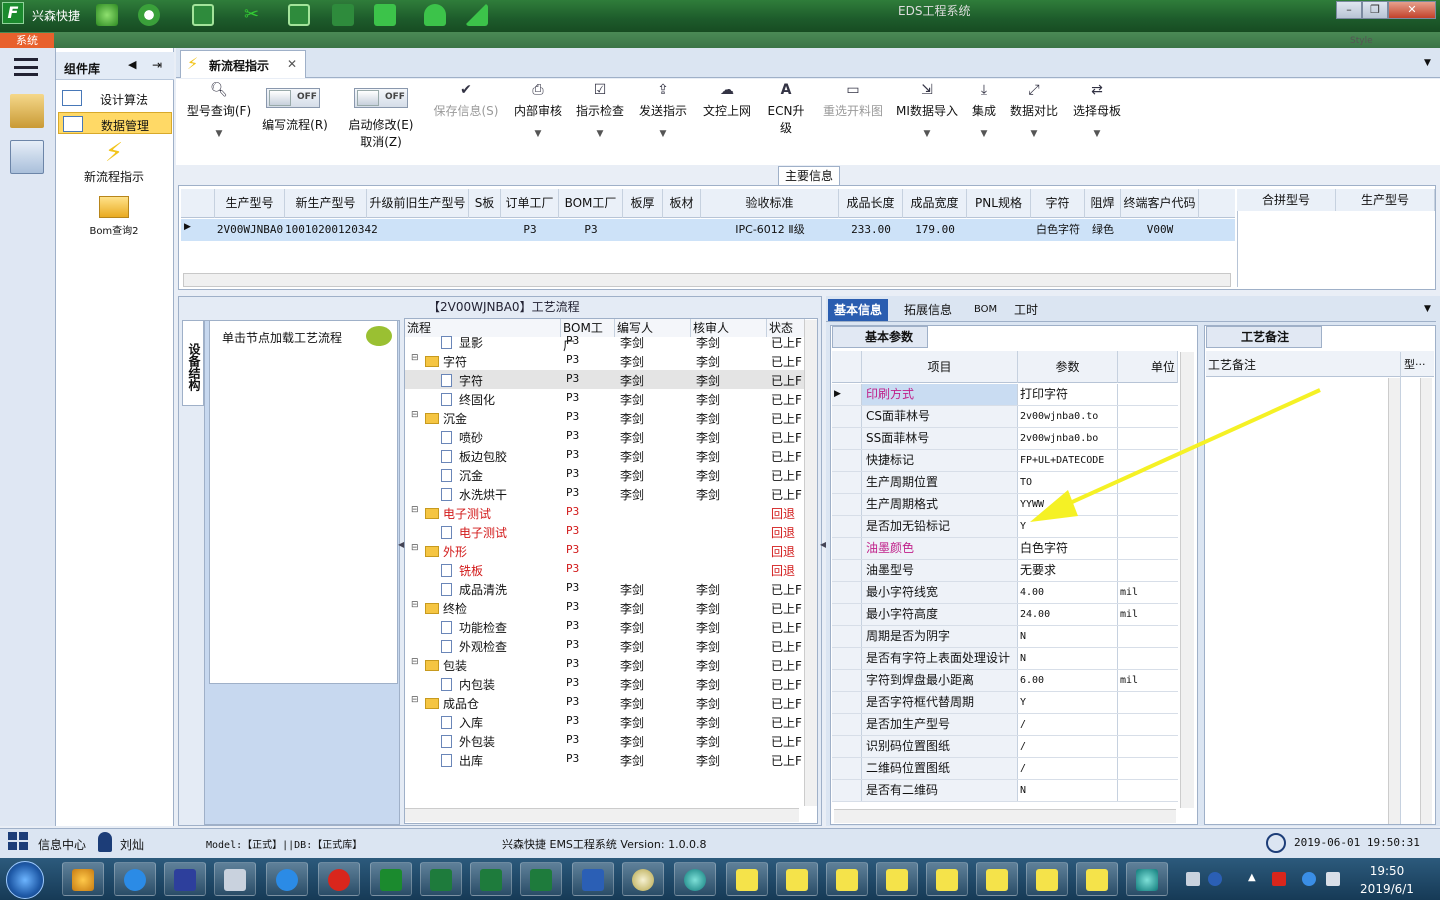 The height and width of the screenshot is (900, 1440). I want to click on taskbar-app-paint, so click(643, 879).